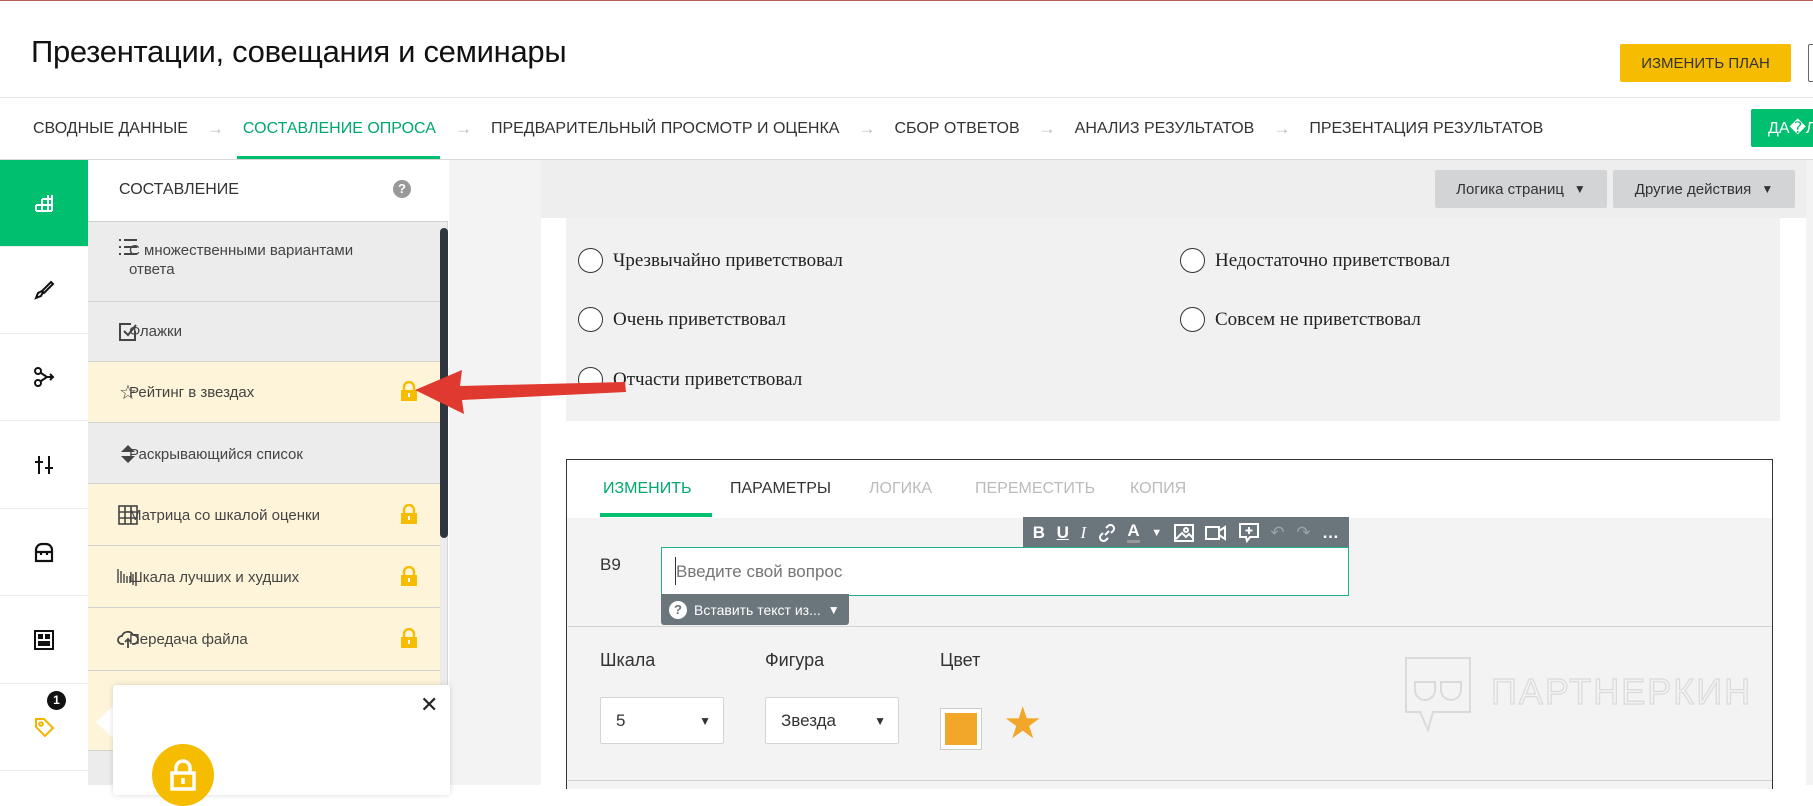 Image resolution: width=1813 pixels, height=806 pixels. What do you see at coordinates (1705, 63) in the screenshot?
I see `change-plan-button: ИЗМЕНИТЬ ПЛАН` at bounding box center [1705, 63].